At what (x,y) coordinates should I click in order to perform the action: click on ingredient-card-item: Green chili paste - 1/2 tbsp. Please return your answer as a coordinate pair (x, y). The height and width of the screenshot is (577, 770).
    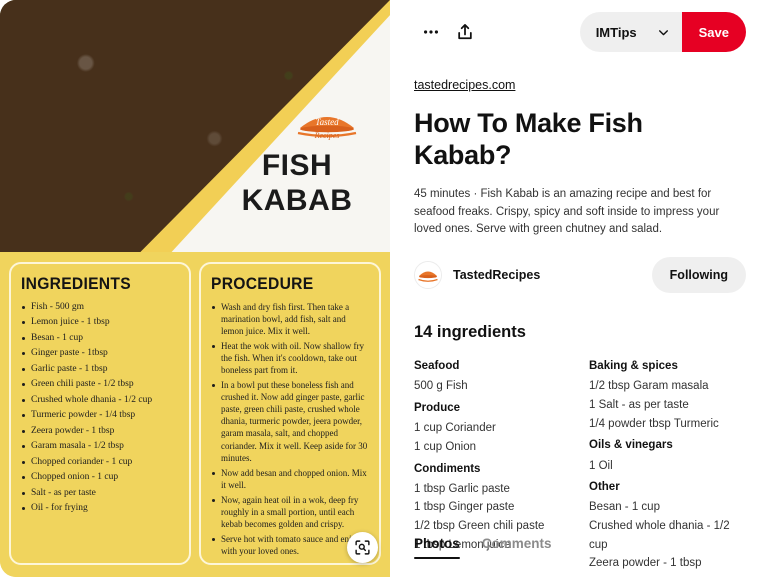
    Looking at the image, I should click on (100, 384).